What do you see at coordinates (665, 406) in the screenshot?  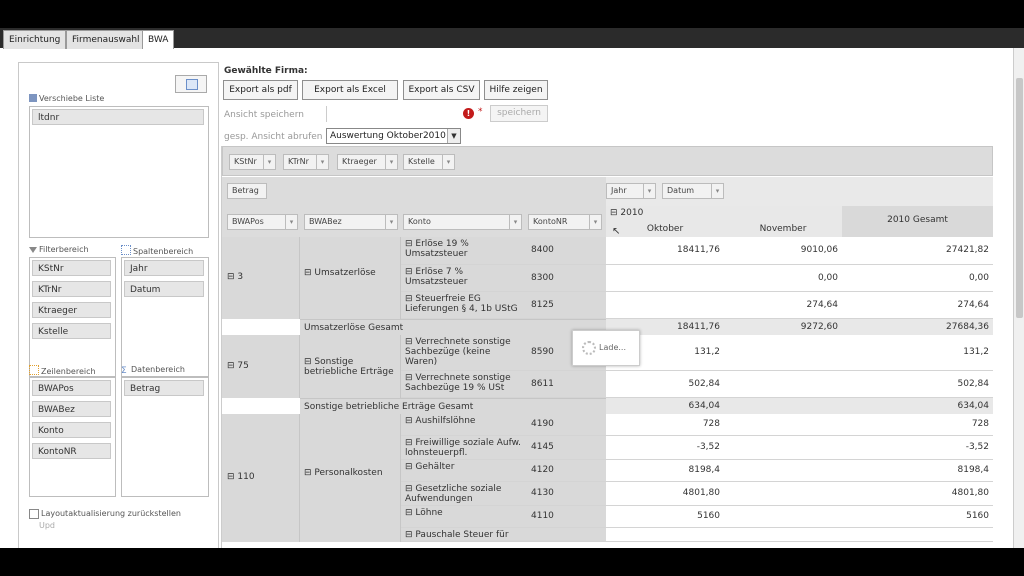 I see `group-total-oktober: 634,04` at bounding box center [665, 406].